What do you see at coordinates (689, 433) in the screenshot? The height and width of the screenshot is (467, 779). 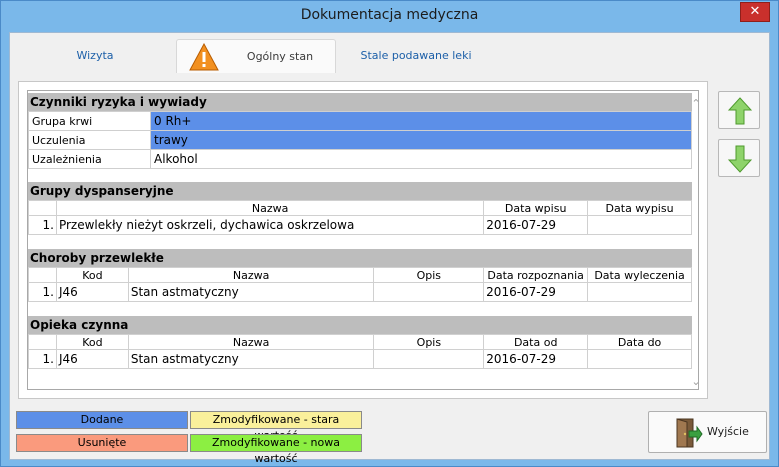 I see `exit-door-icon` at bounding box center [689, 433].